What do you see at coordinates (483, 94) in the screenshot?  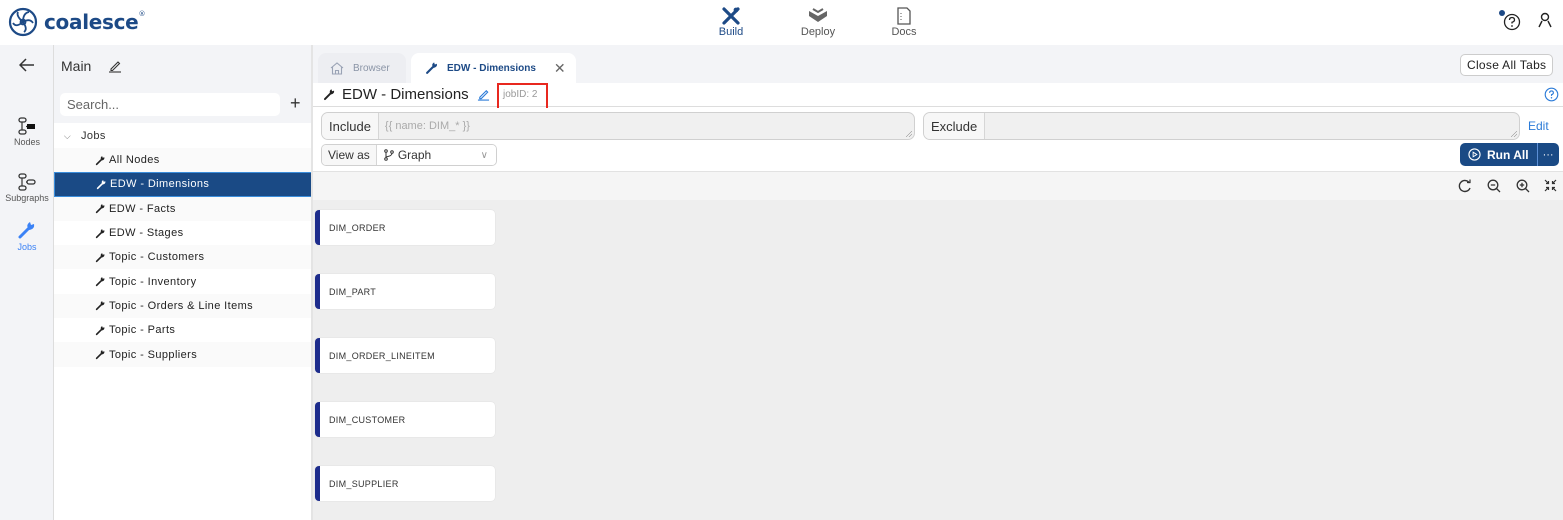 I see `edit-title-button` at bounding box center [483, 94].